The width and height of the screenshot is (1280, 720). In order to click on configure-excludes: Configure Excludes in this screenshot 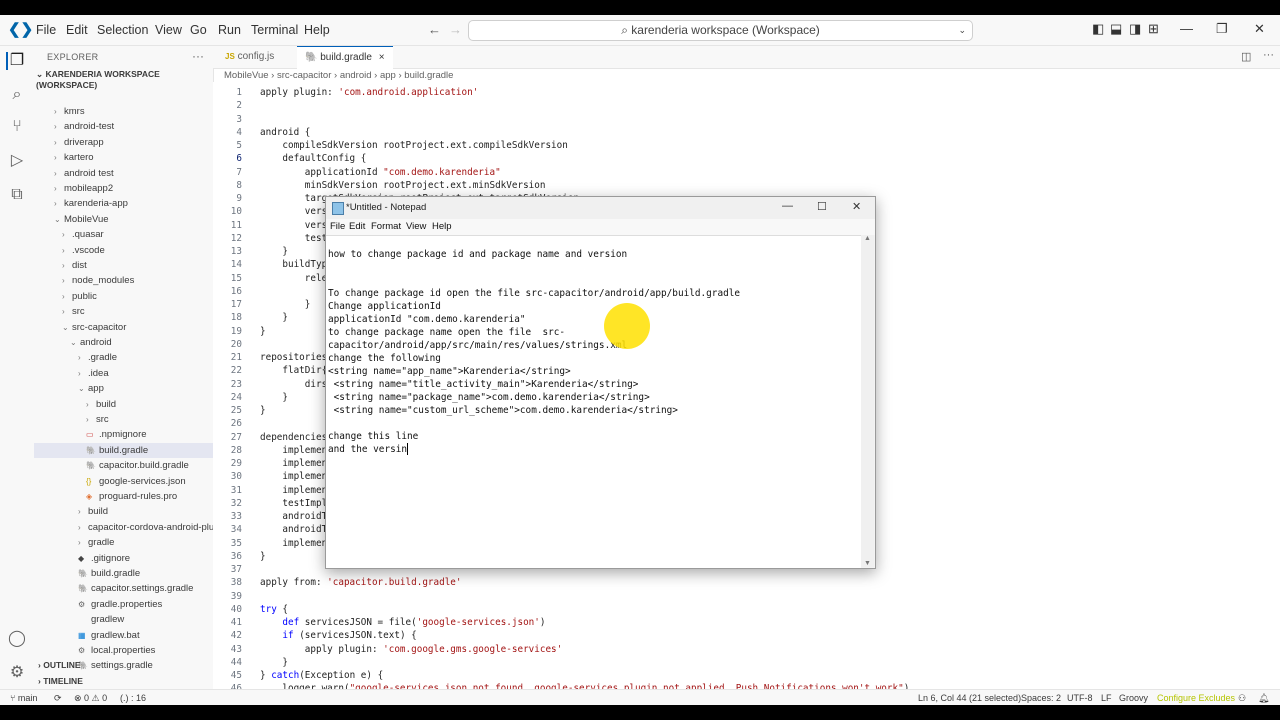, I will do `click(1196, 698)`.